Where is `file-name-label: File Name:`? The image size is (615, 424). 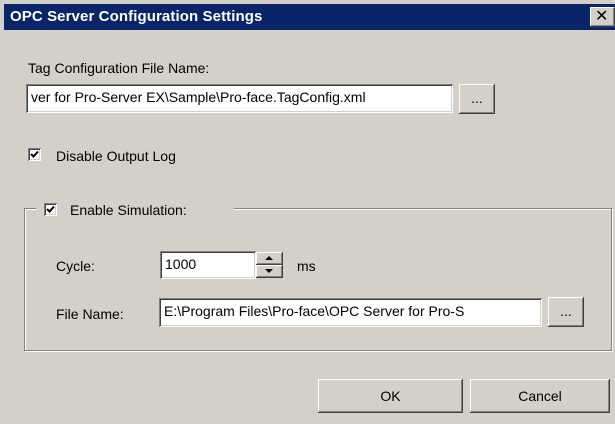
file-name-label: File Name: is located at coordinates (90, 314).